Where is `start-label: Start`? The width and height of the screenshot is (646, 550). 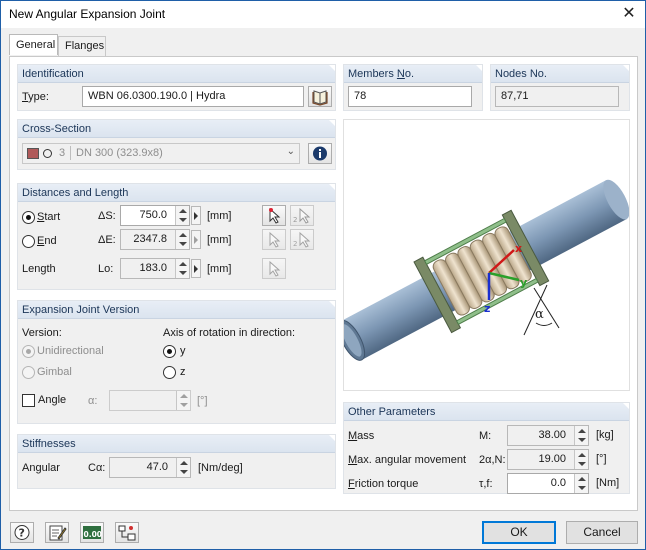
start-label: Start is located at coordinates (49, 217).